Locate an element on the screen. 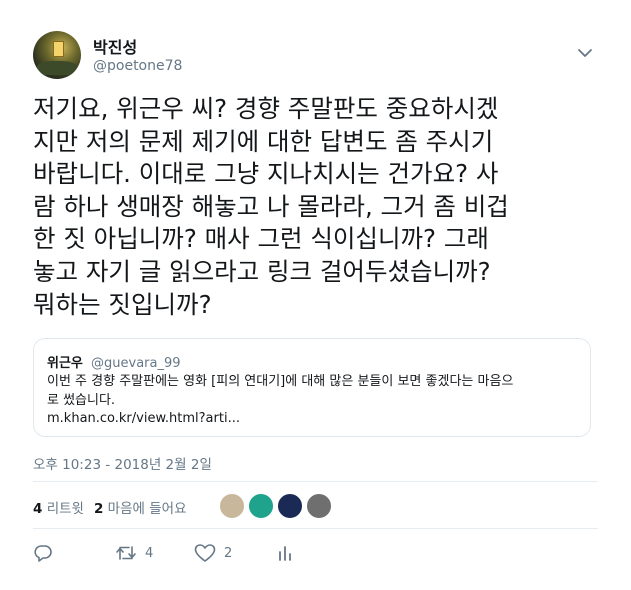 The width and height of the screenshot is (631, 590). analytics-button is located at coordinates (285, 553).